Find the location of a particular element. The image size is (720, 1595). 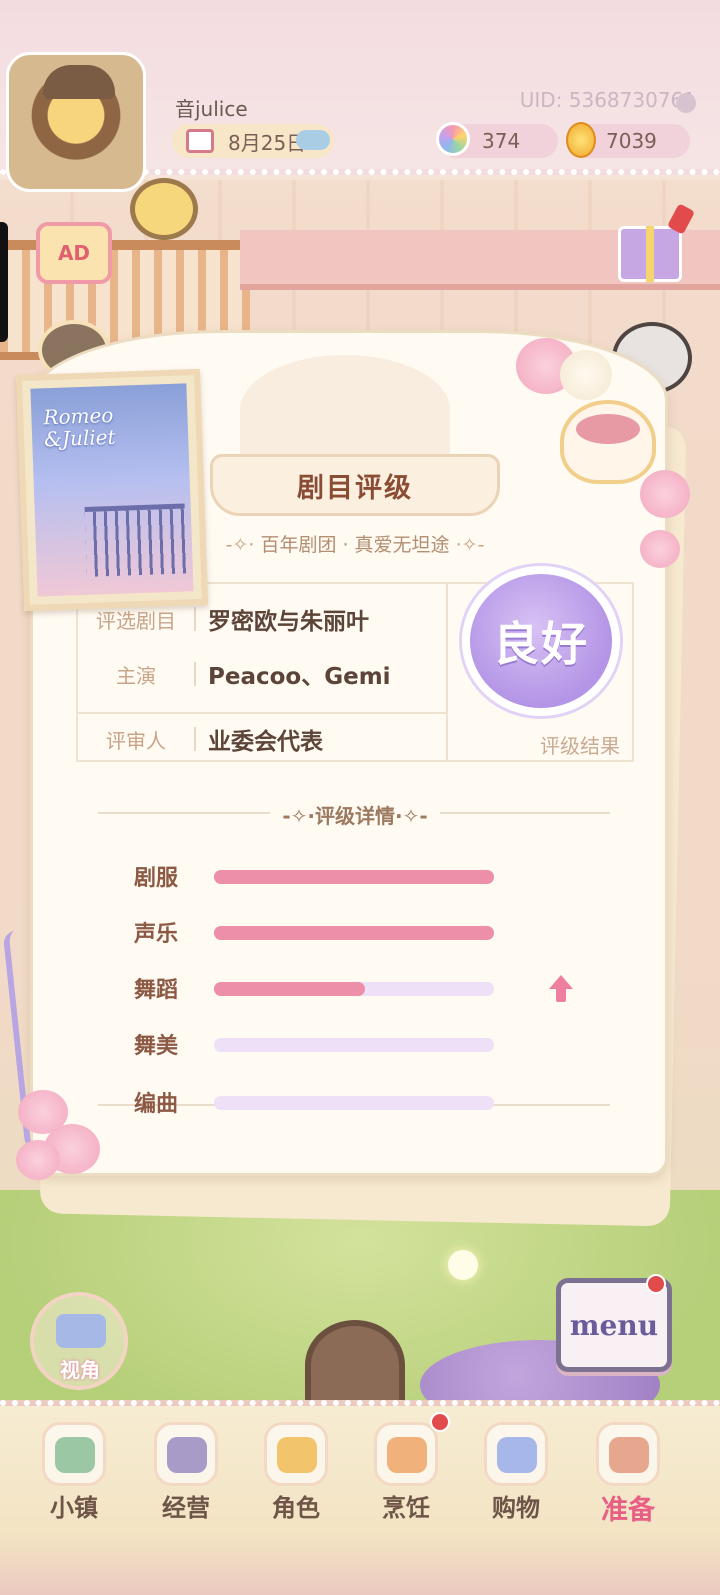

gift-button is located at coordinates (654, 244).